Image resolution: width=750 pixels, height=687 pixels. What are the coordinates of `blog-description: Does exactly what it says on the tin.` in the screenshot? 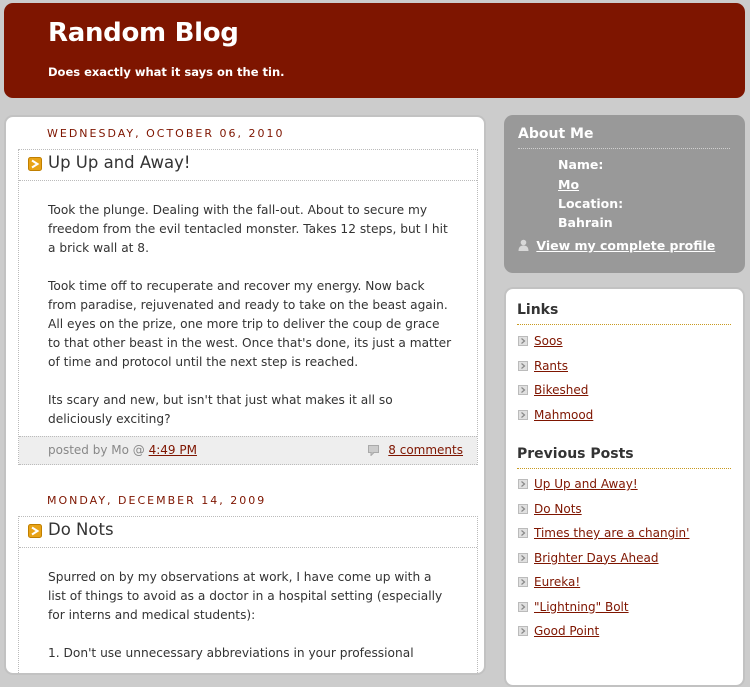 It's located at (166, 72).